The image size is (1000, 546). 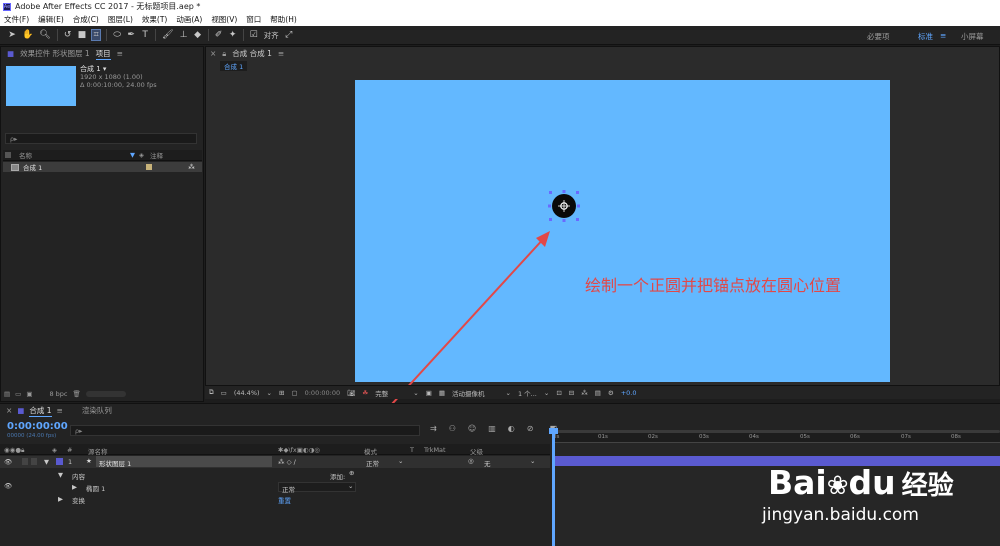 I want to click on menu-effect: 效果(T), so click(x=154, y=19).